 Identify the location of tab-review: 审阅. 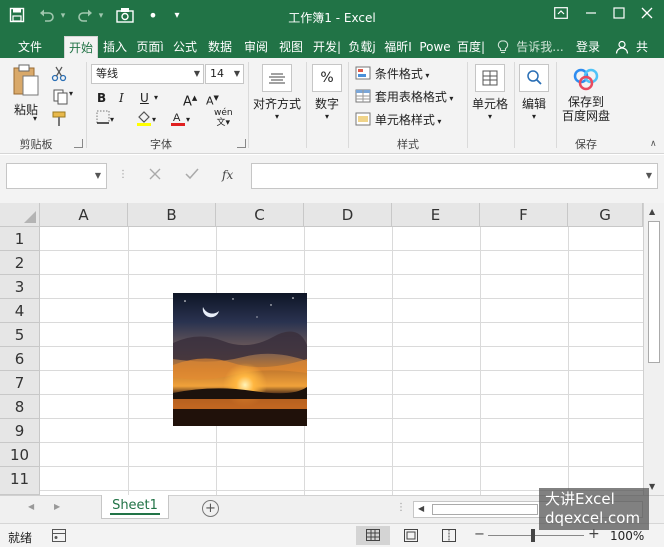
(256, 47).